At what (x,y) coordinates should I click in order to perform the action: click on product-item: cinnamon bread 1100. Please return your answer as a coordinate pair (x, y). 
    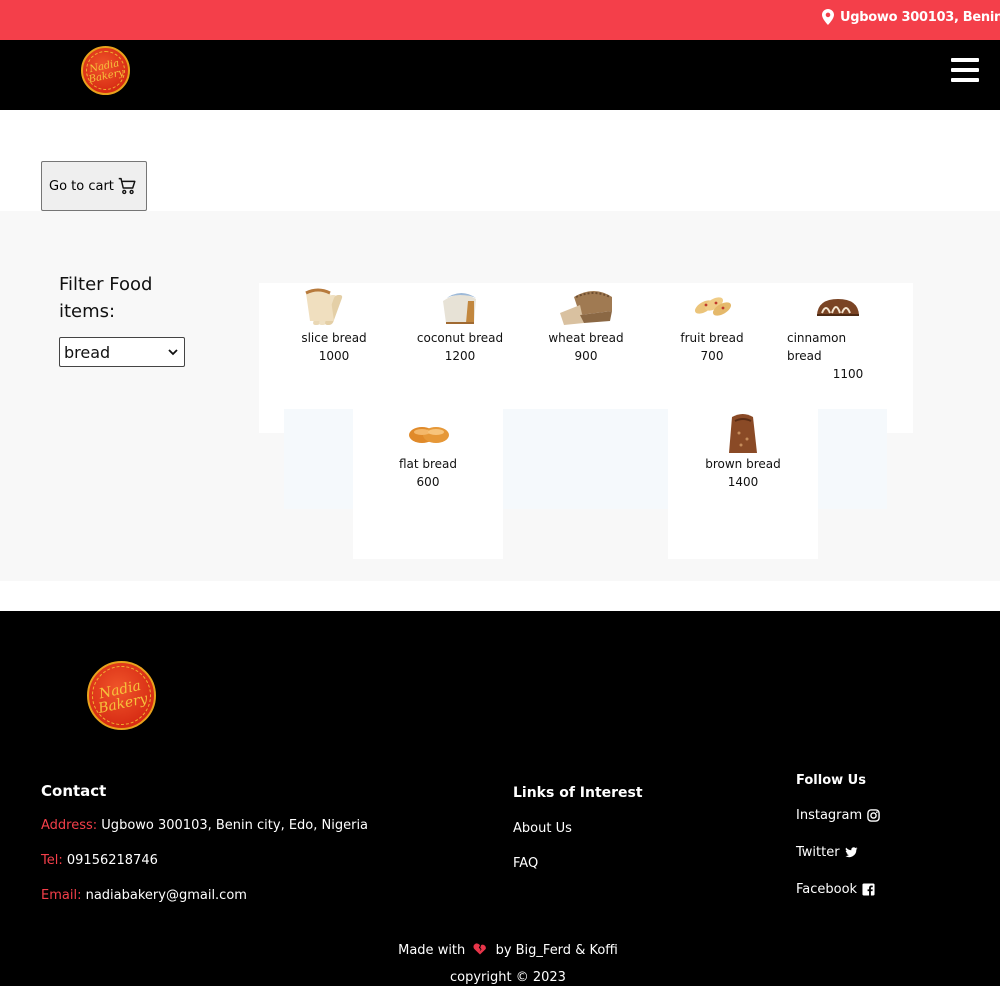
    Looking at the image, I should click on (838, 335).